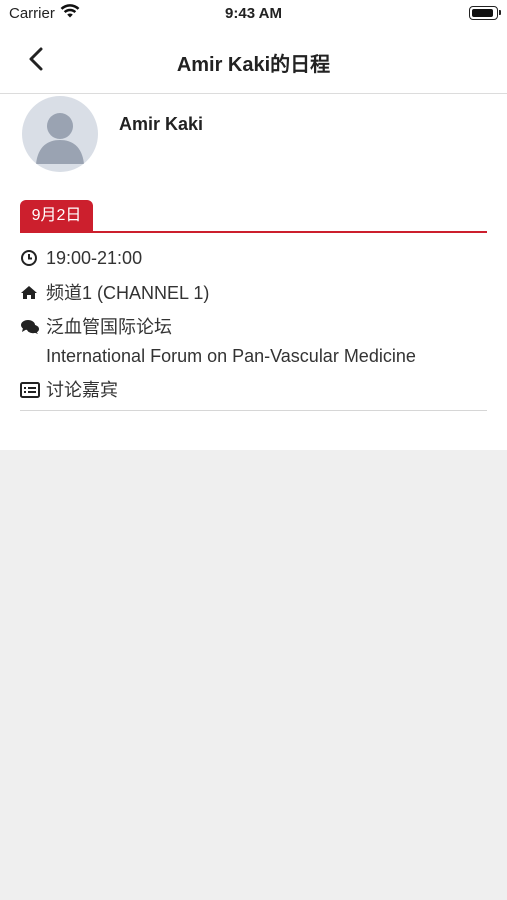  What do you see at coordinates (60, 138) in the screenshot?
I see `user-placeholder-icon` at bounding box center [60, 138].